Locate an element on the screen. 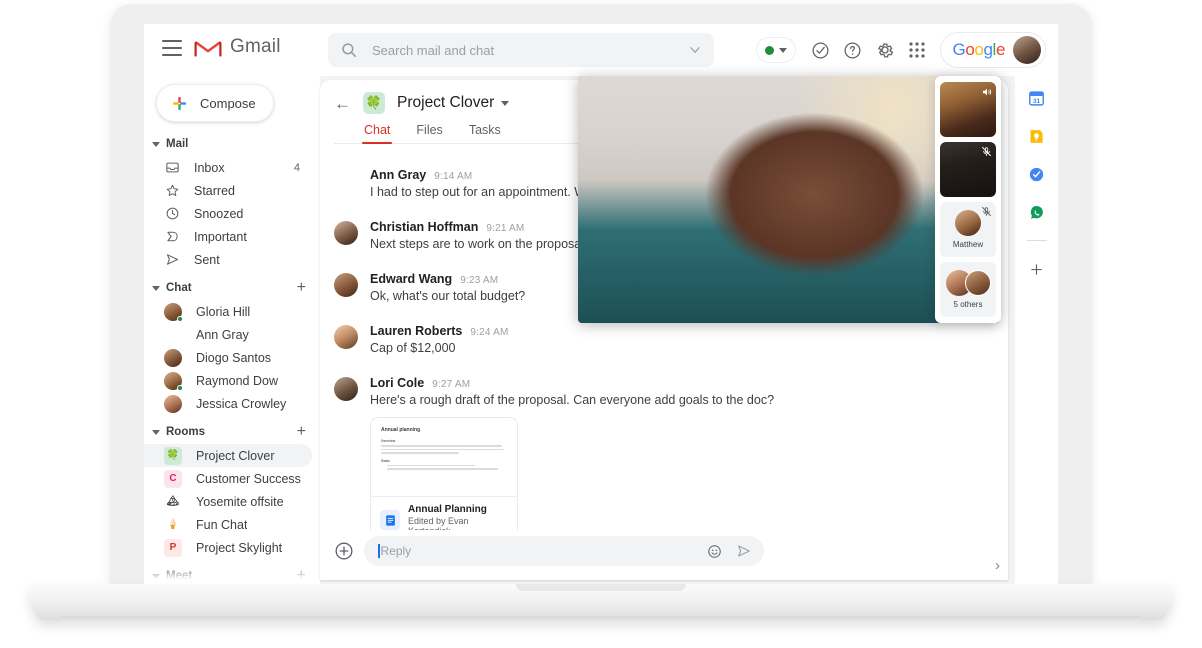 The width and height of the screenshot is (1202, 648). plus-icon is located at coordinates (1037, 269).